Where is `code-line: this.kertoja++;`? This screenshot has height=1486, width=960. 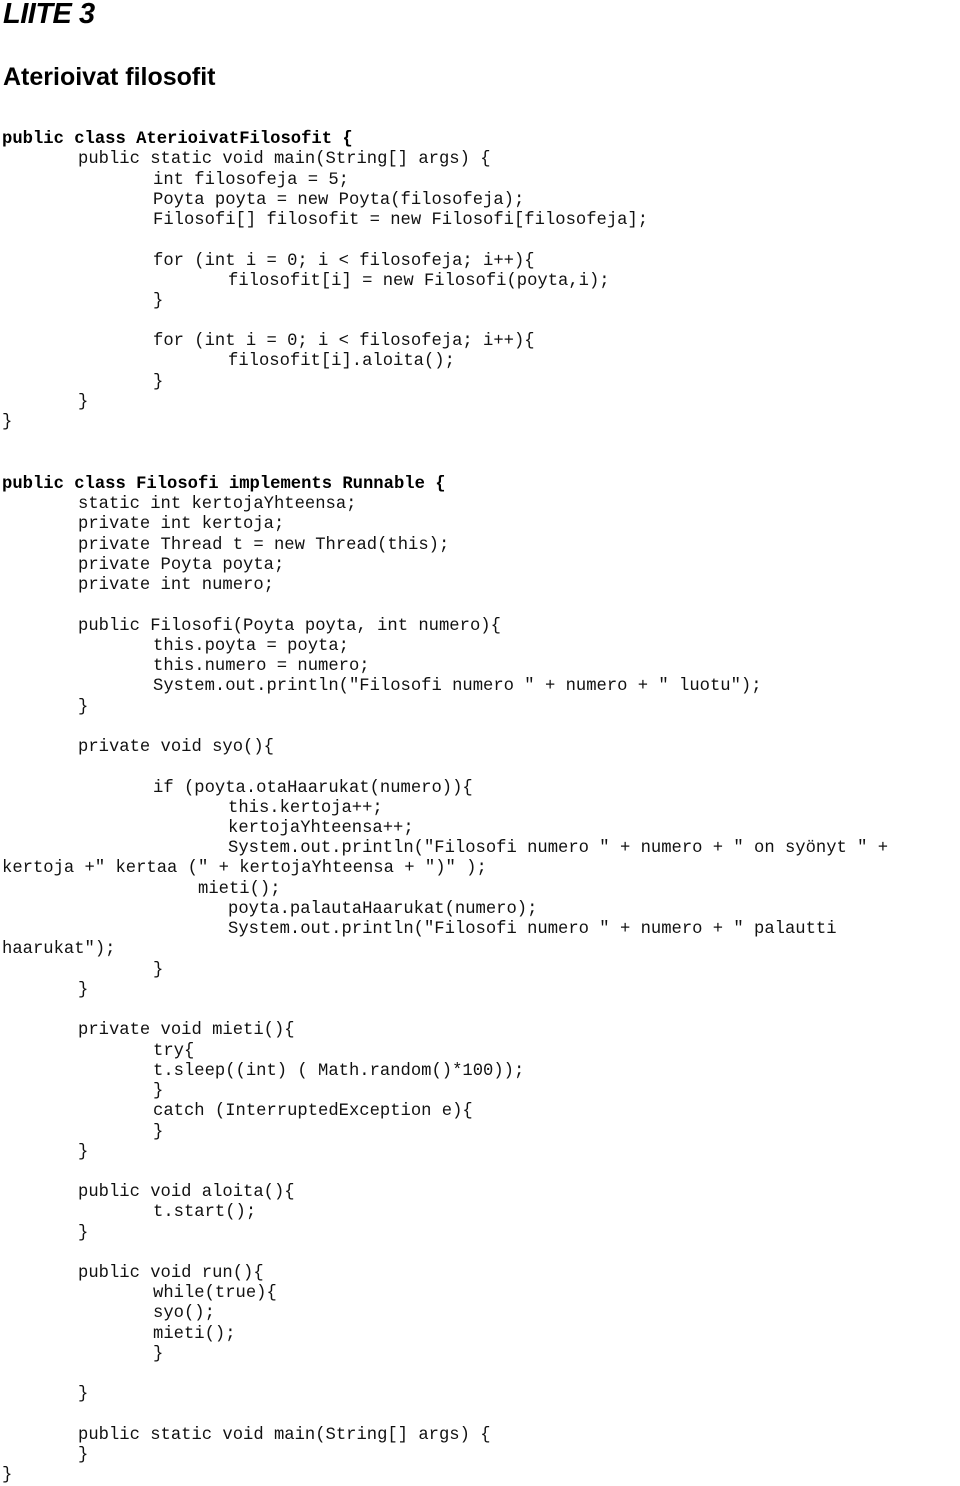 code-line: this.kertoja++; is located at coordinates (305, 808).